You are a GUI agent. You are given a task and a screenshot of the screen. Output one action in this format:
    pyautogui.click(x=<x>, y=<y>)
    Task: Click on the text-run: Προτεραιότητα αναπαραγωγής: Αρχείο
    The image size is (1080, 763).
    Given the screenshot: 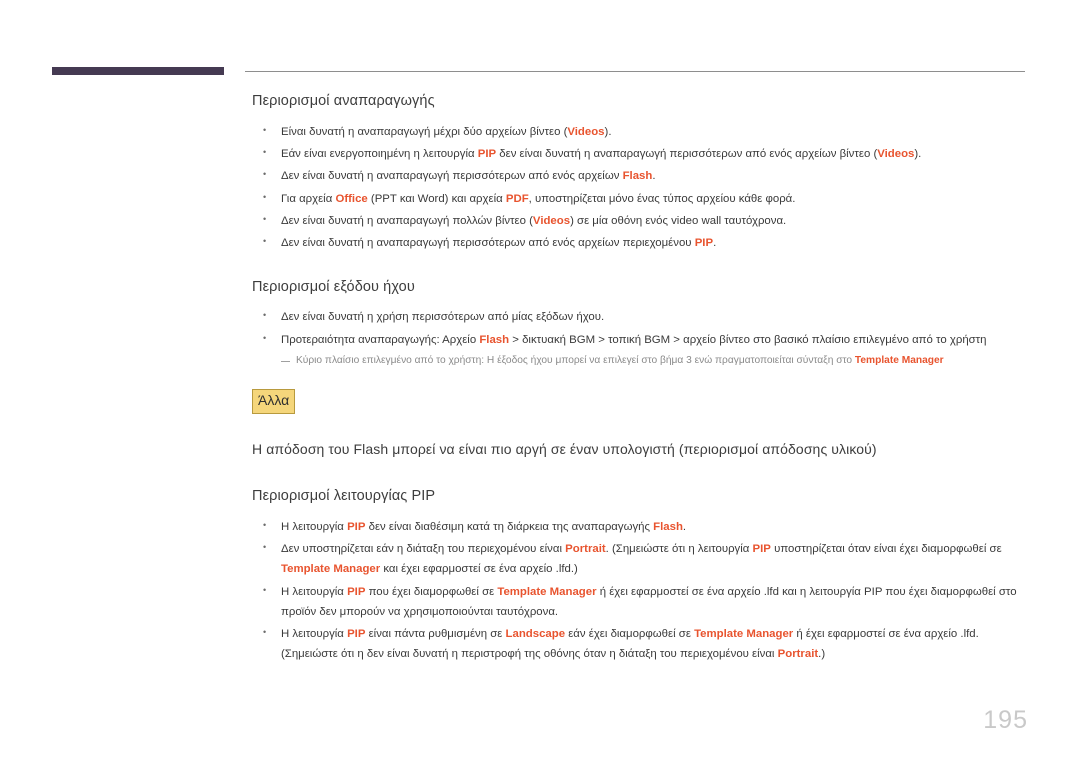 What is the action you would take?
    pyautogui.click(x=380, y=339)
    